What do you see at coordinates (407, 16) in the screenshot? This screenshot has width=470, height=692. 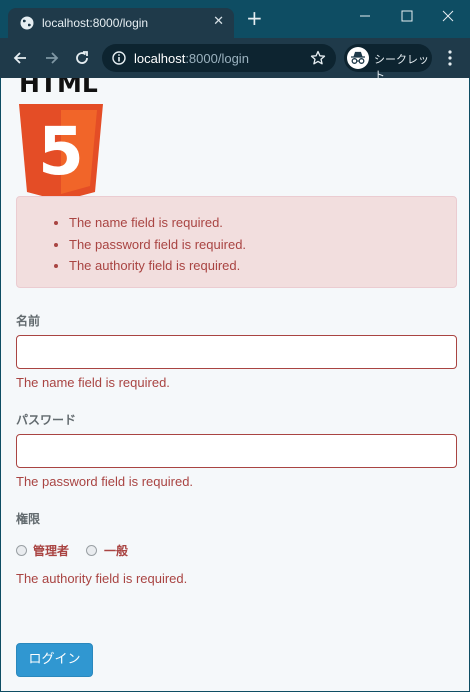 I see `maximize-icon` at bounding box center [407, 16].